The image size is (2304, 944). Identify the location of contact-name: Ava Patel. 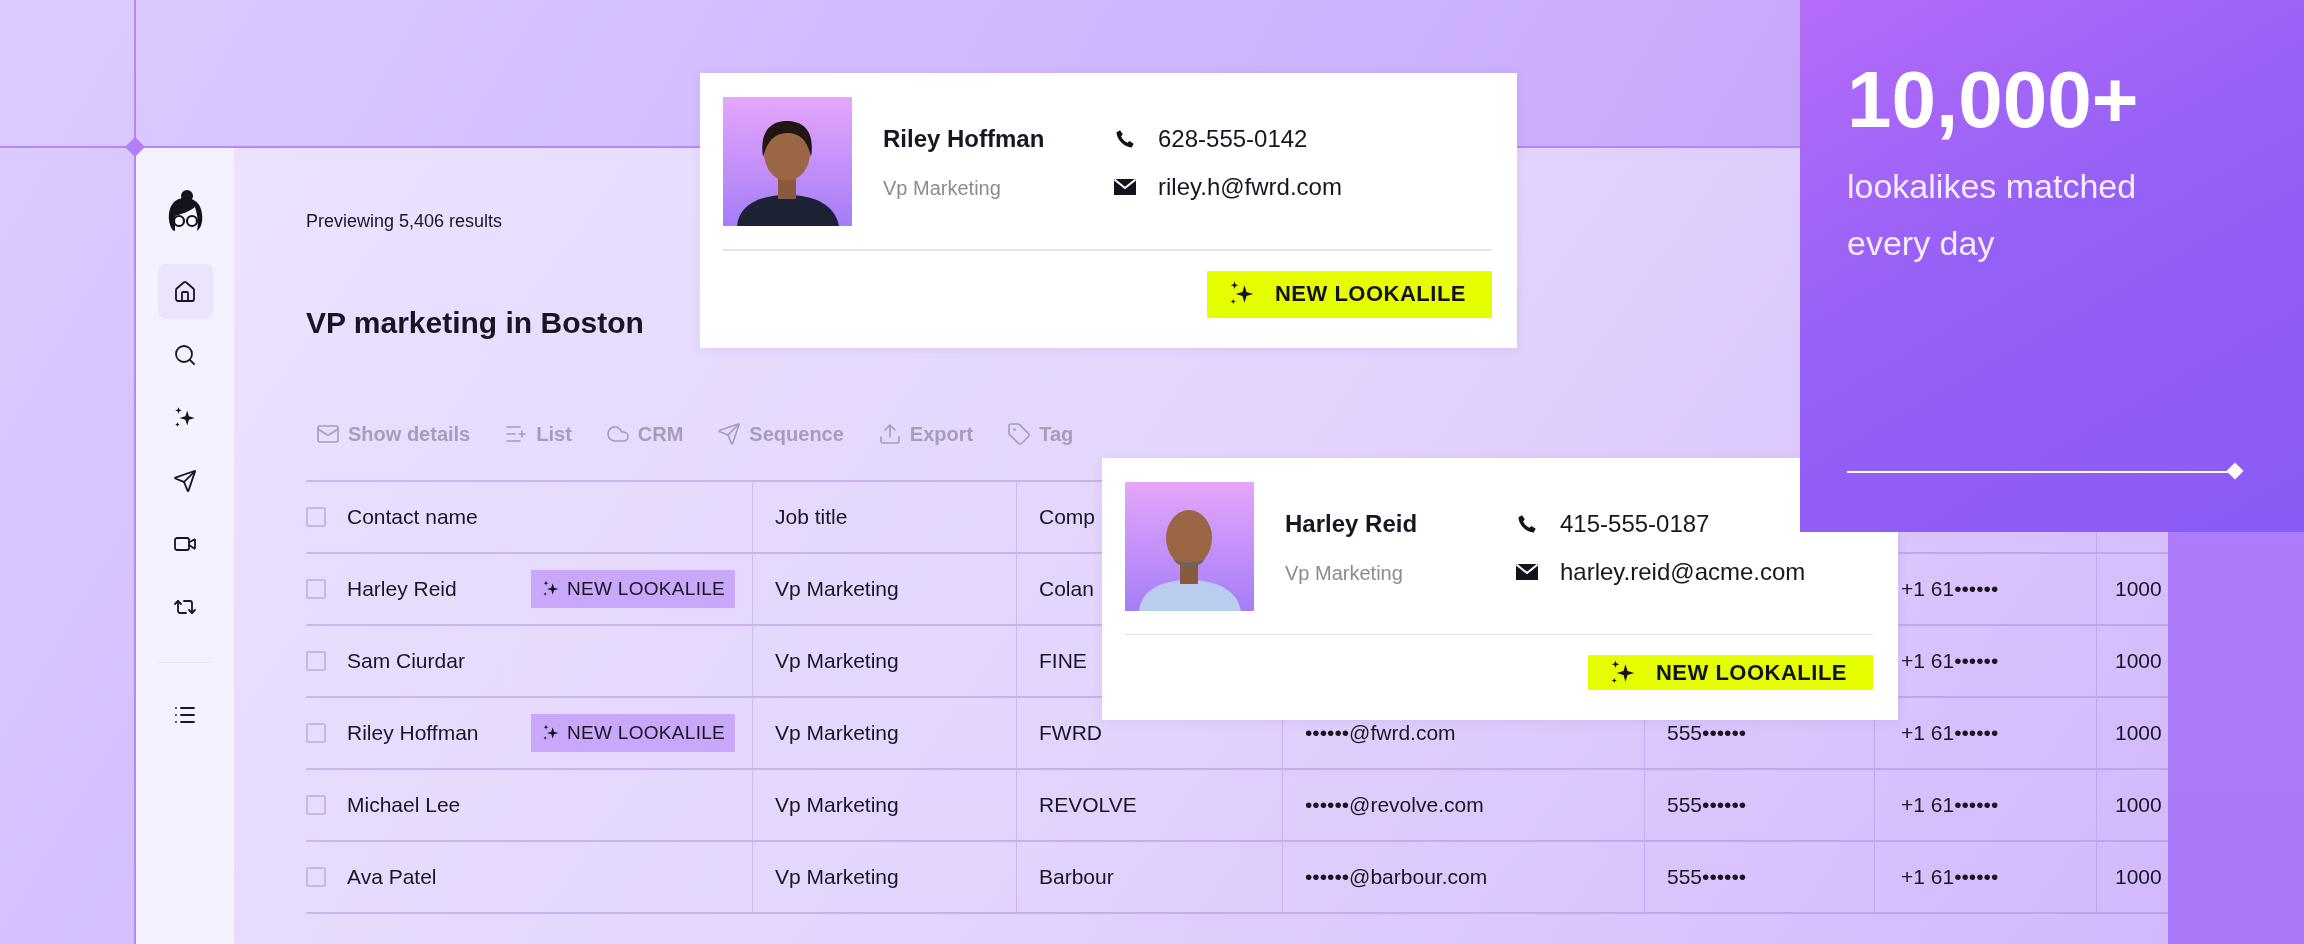
(392, 877).